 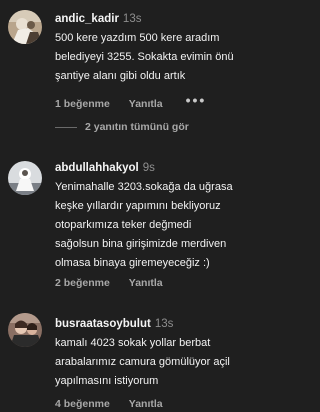 I want to click on timestamp: 9s, so click(x=148, y=168).